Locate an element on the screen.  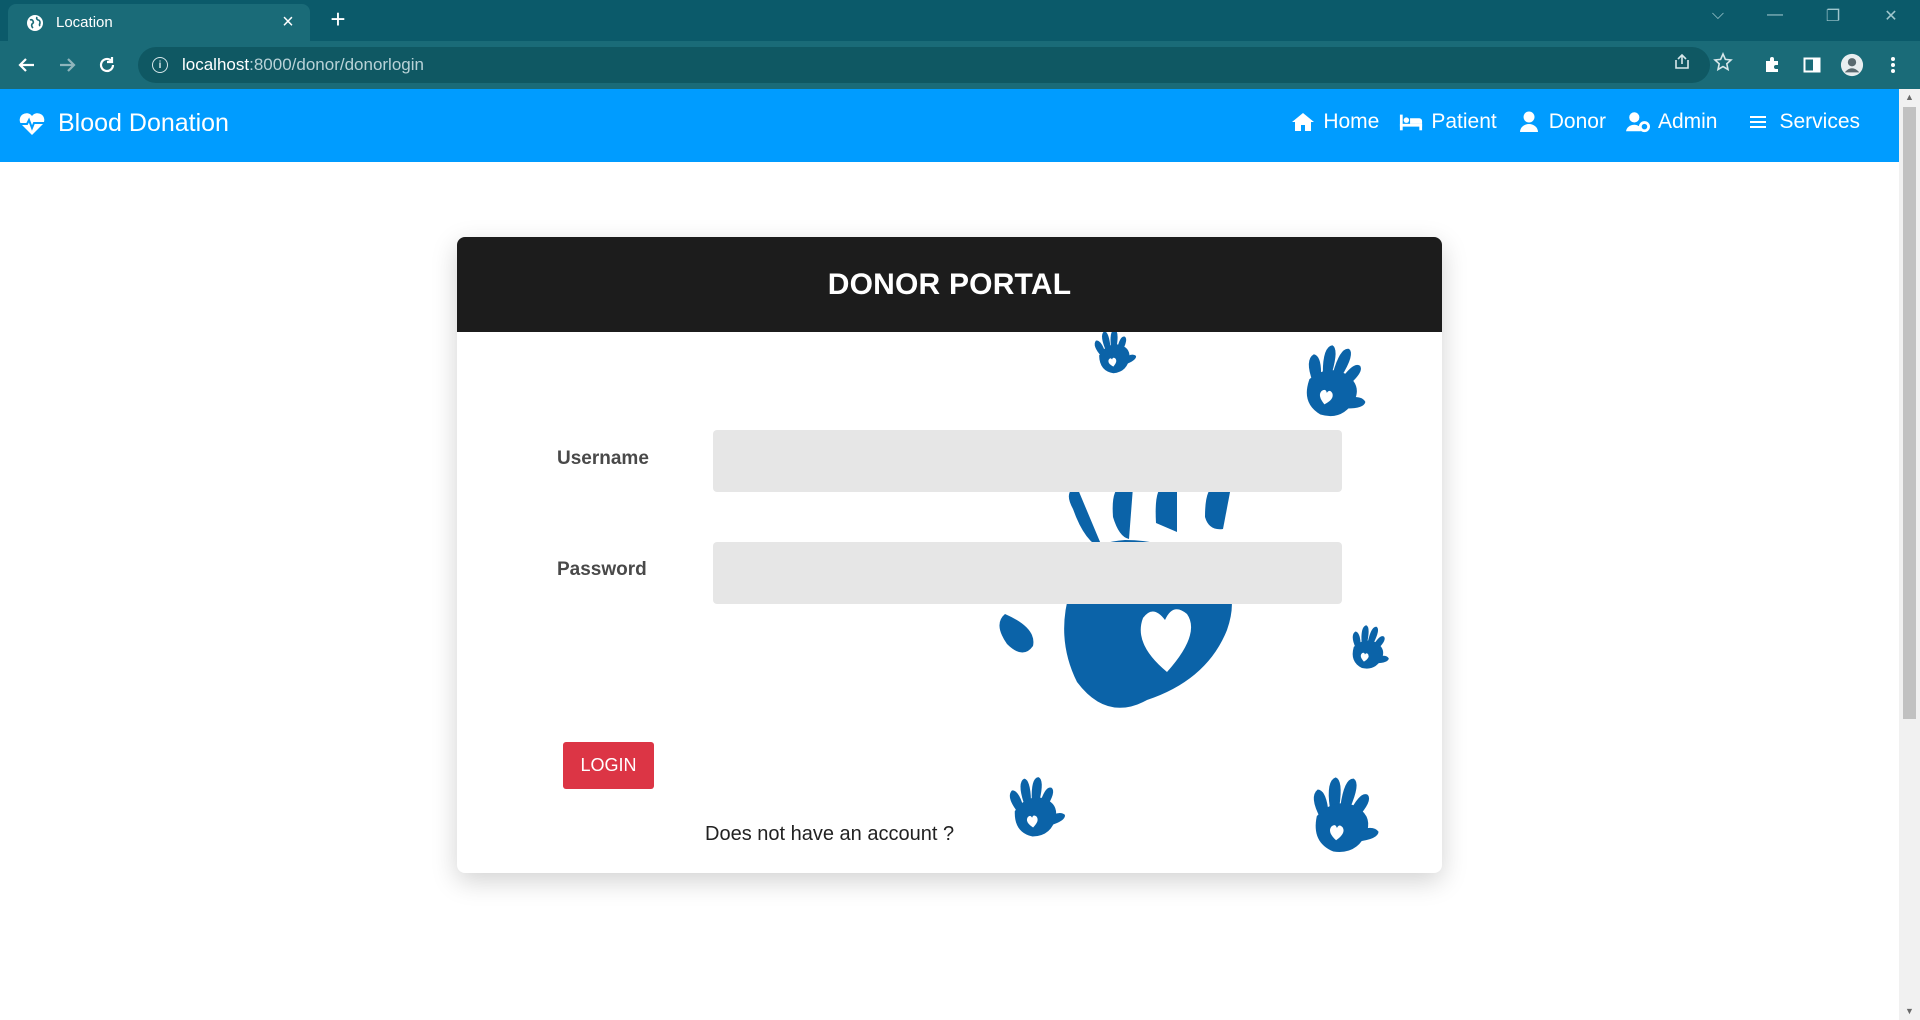
close-tab-icon: × is located at coordinates (288, 22).